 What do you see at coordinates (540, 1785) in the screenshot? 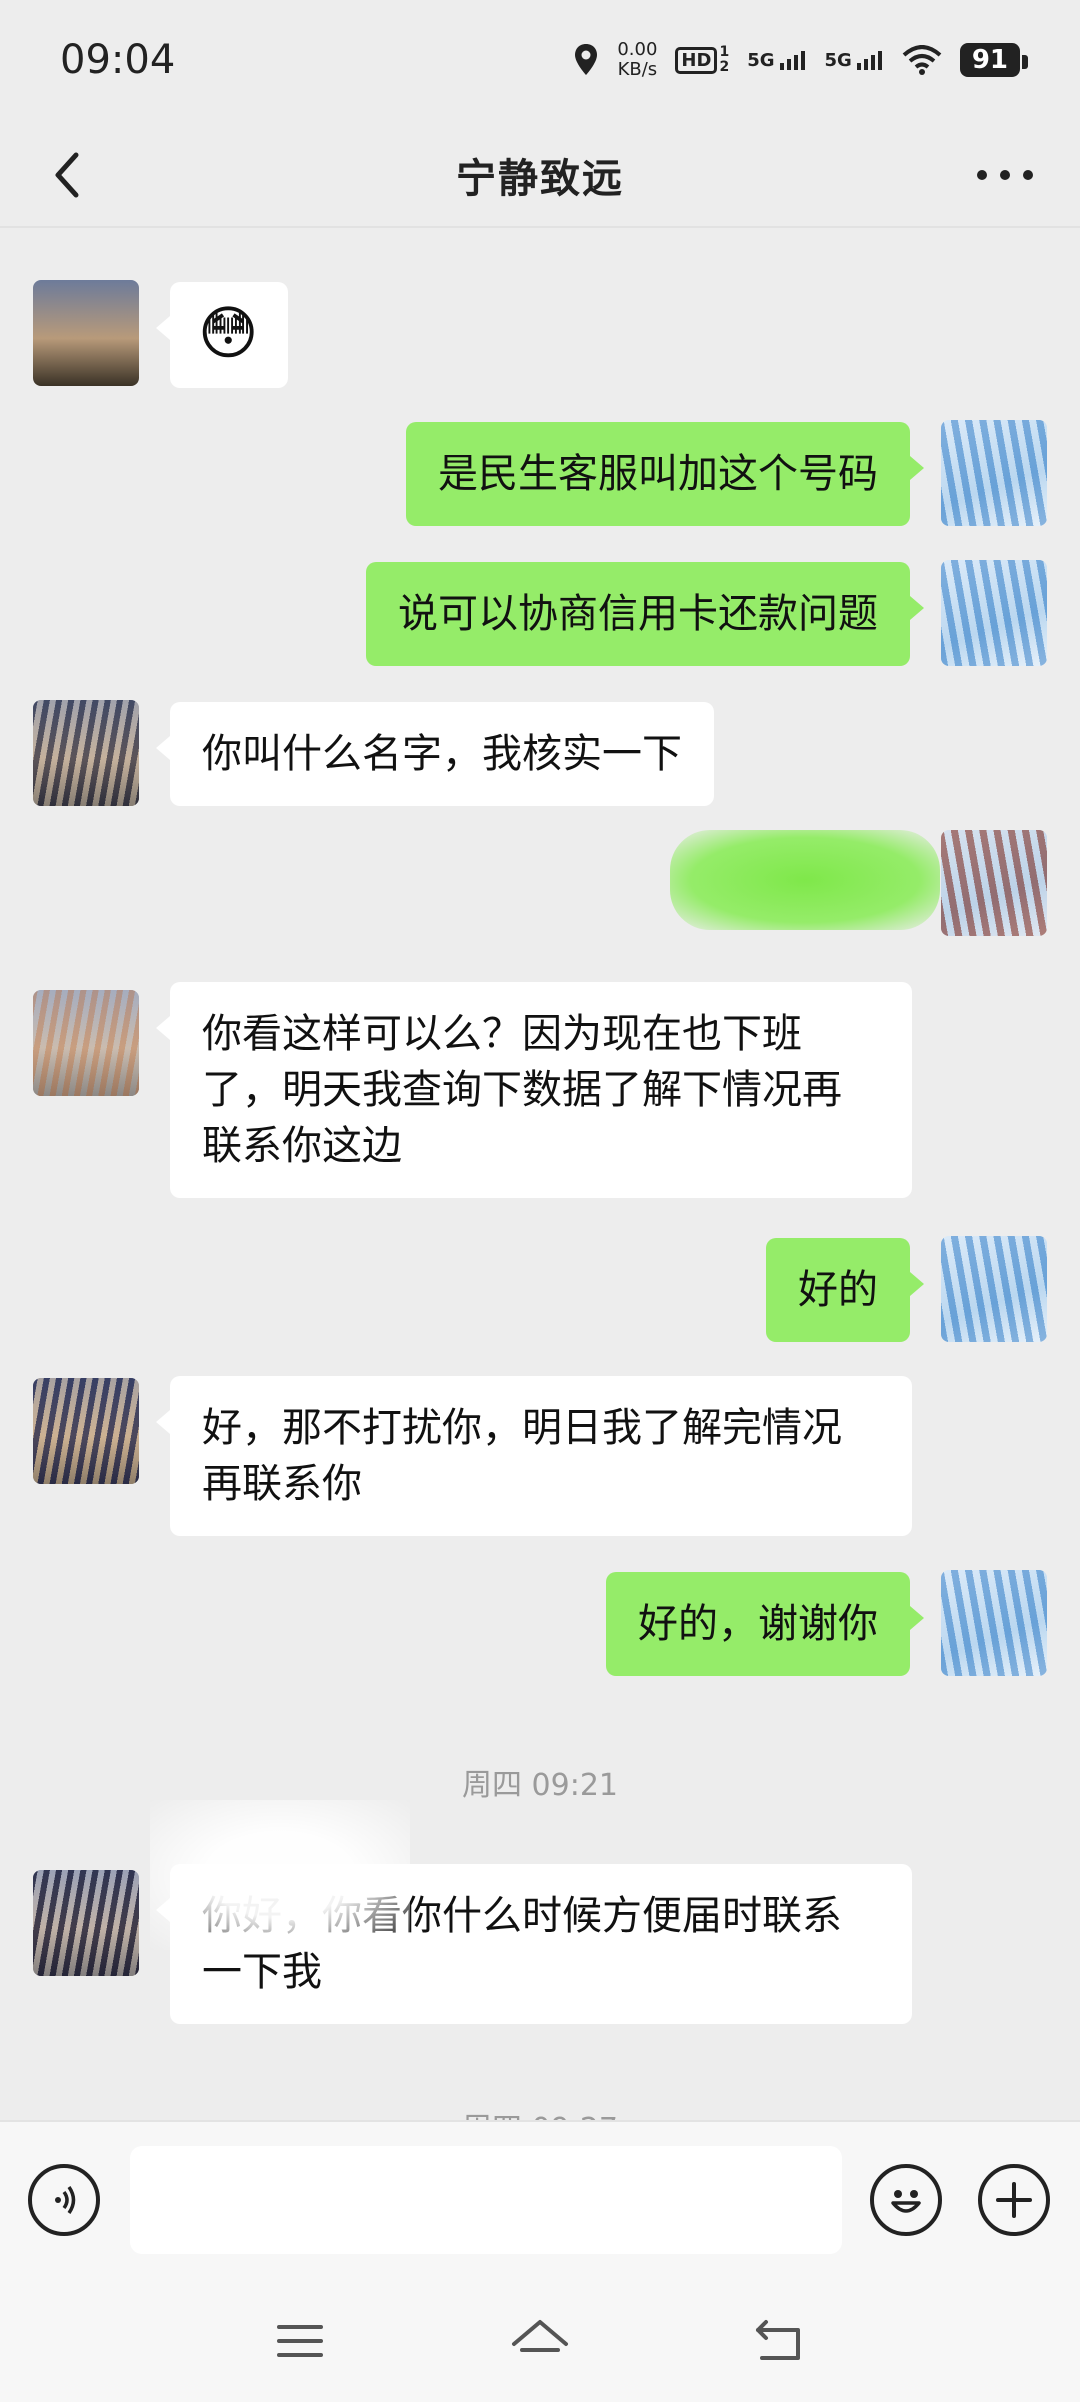
I see `message-timestamp: 周四 09:21` at bounding box center [540, 1785].